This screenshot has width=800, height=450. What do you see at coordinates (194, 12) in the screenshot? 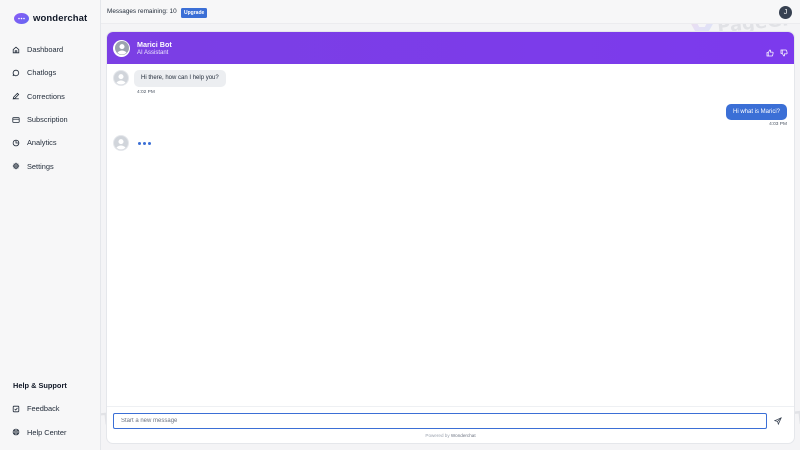
I see `upgrade-button: Upgrade` at bounding box center [194, 12].